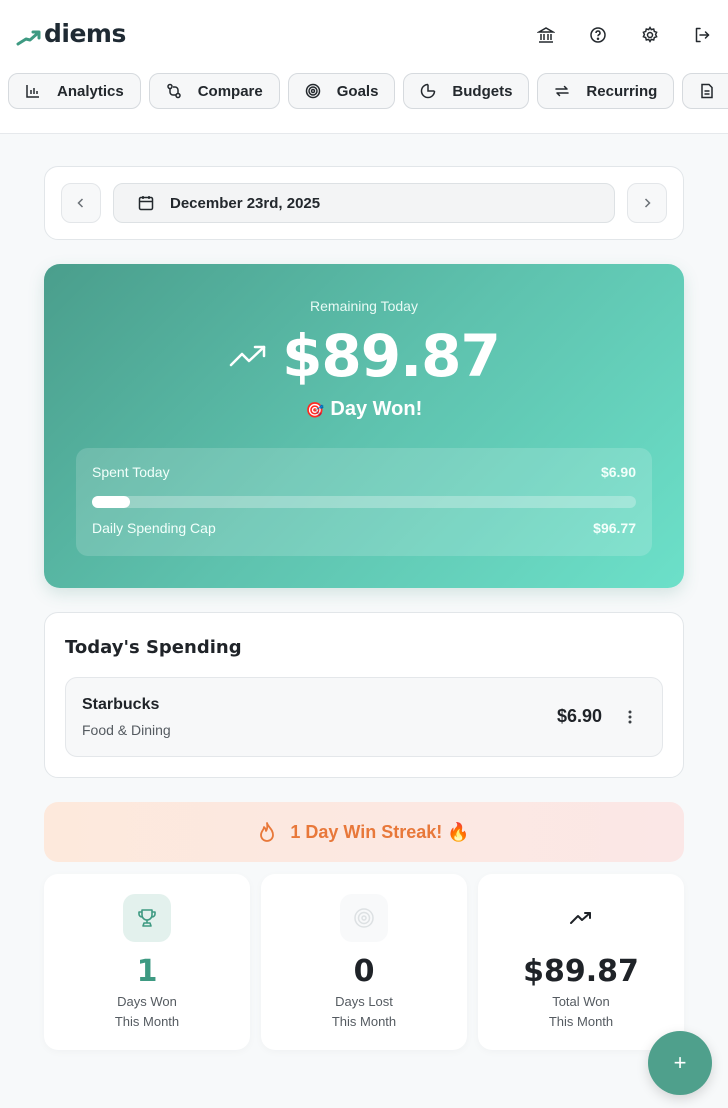 The image size is (728, 1108). Describe the element at coordinates (364, 528) in the screenshot. I see `cap-row: Daily Spending Cap $96.77` at that location.